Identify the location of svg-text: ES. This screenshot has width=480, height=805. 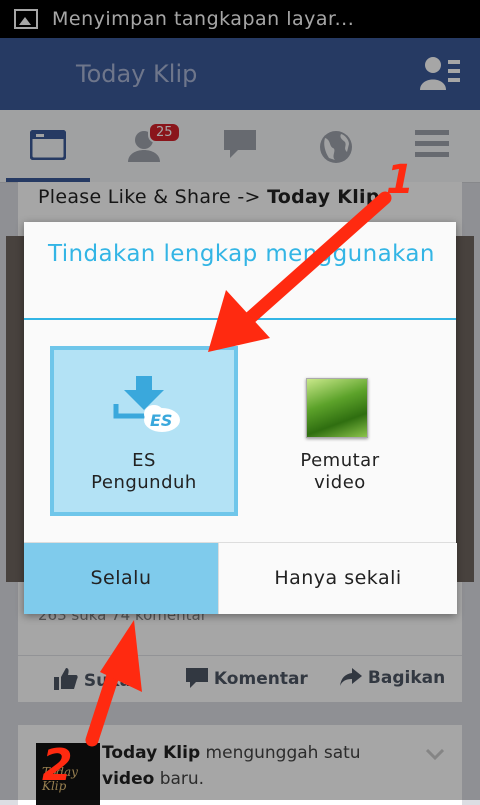
(161, 420).